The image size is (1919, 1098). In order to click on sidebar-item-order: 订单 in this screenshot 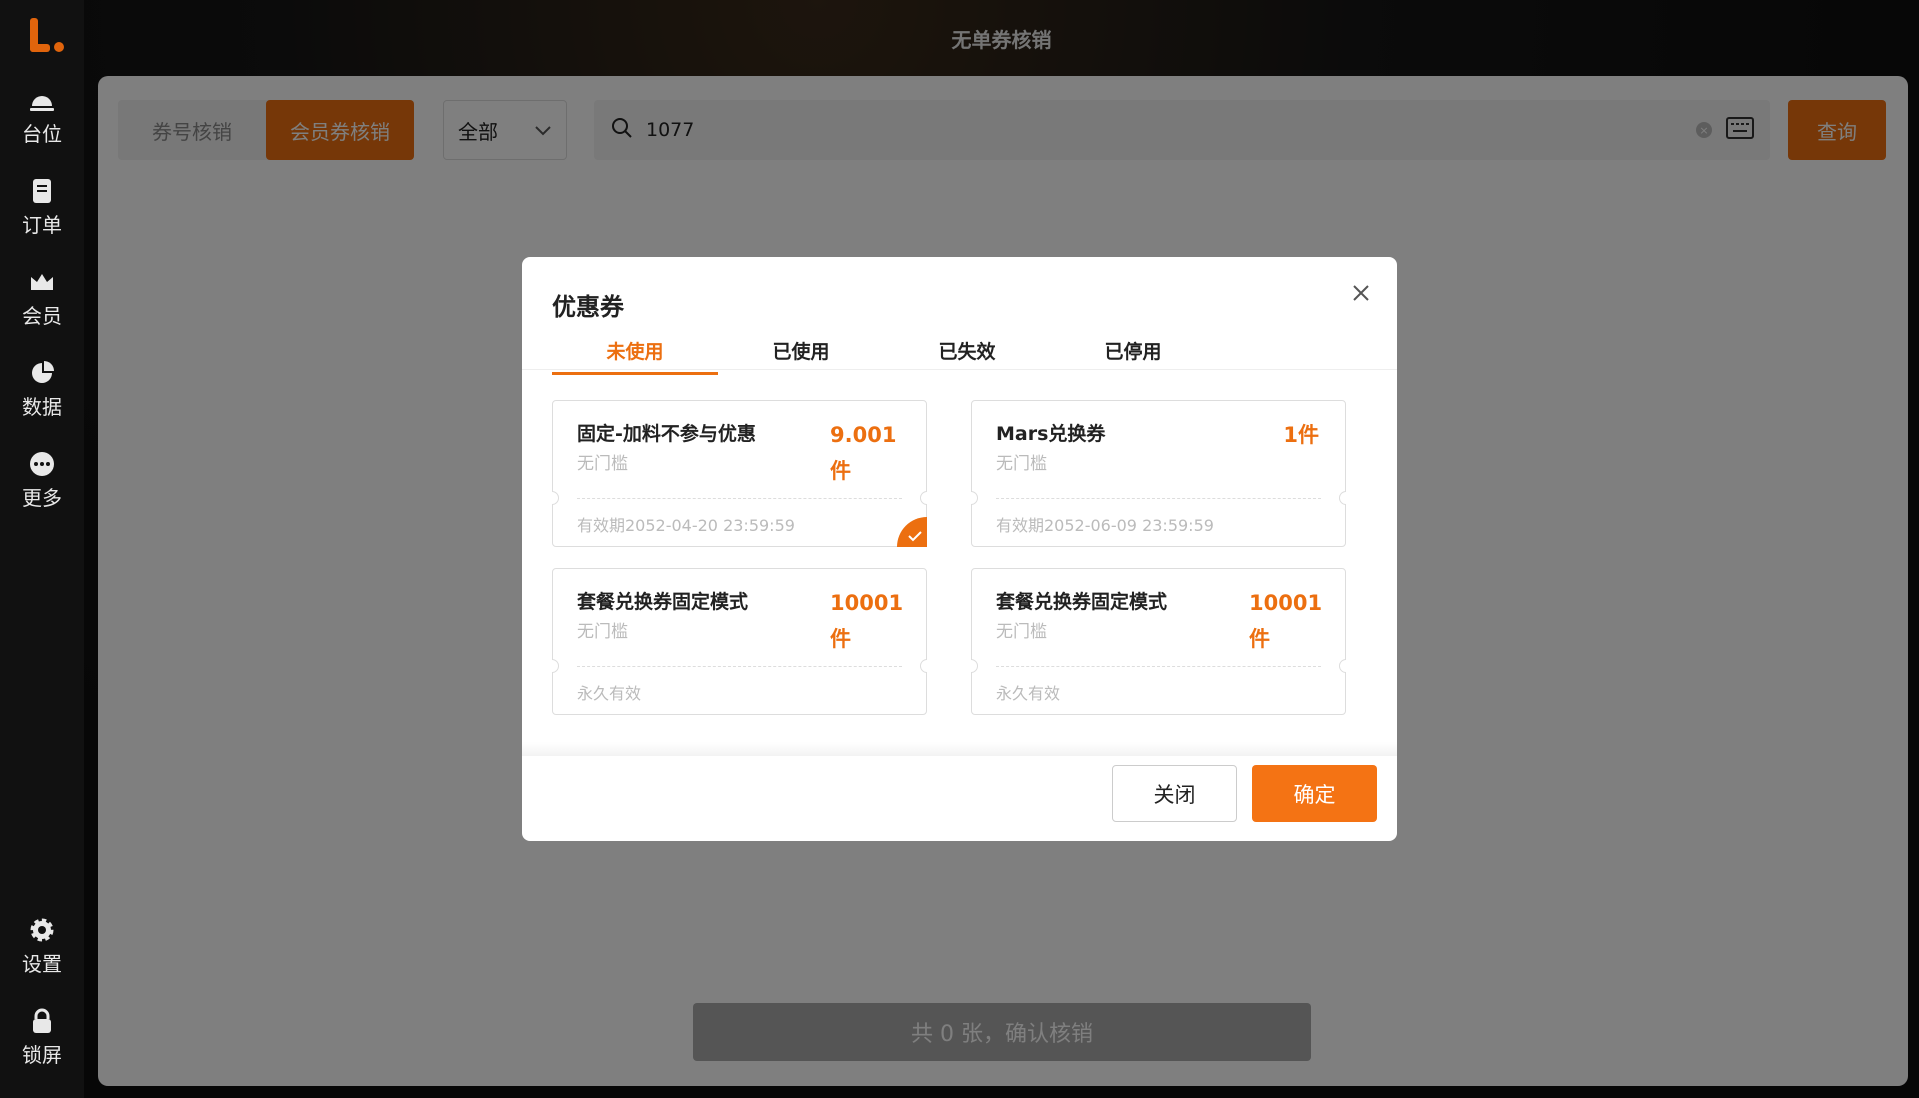, I will do `click(42, 207)`.